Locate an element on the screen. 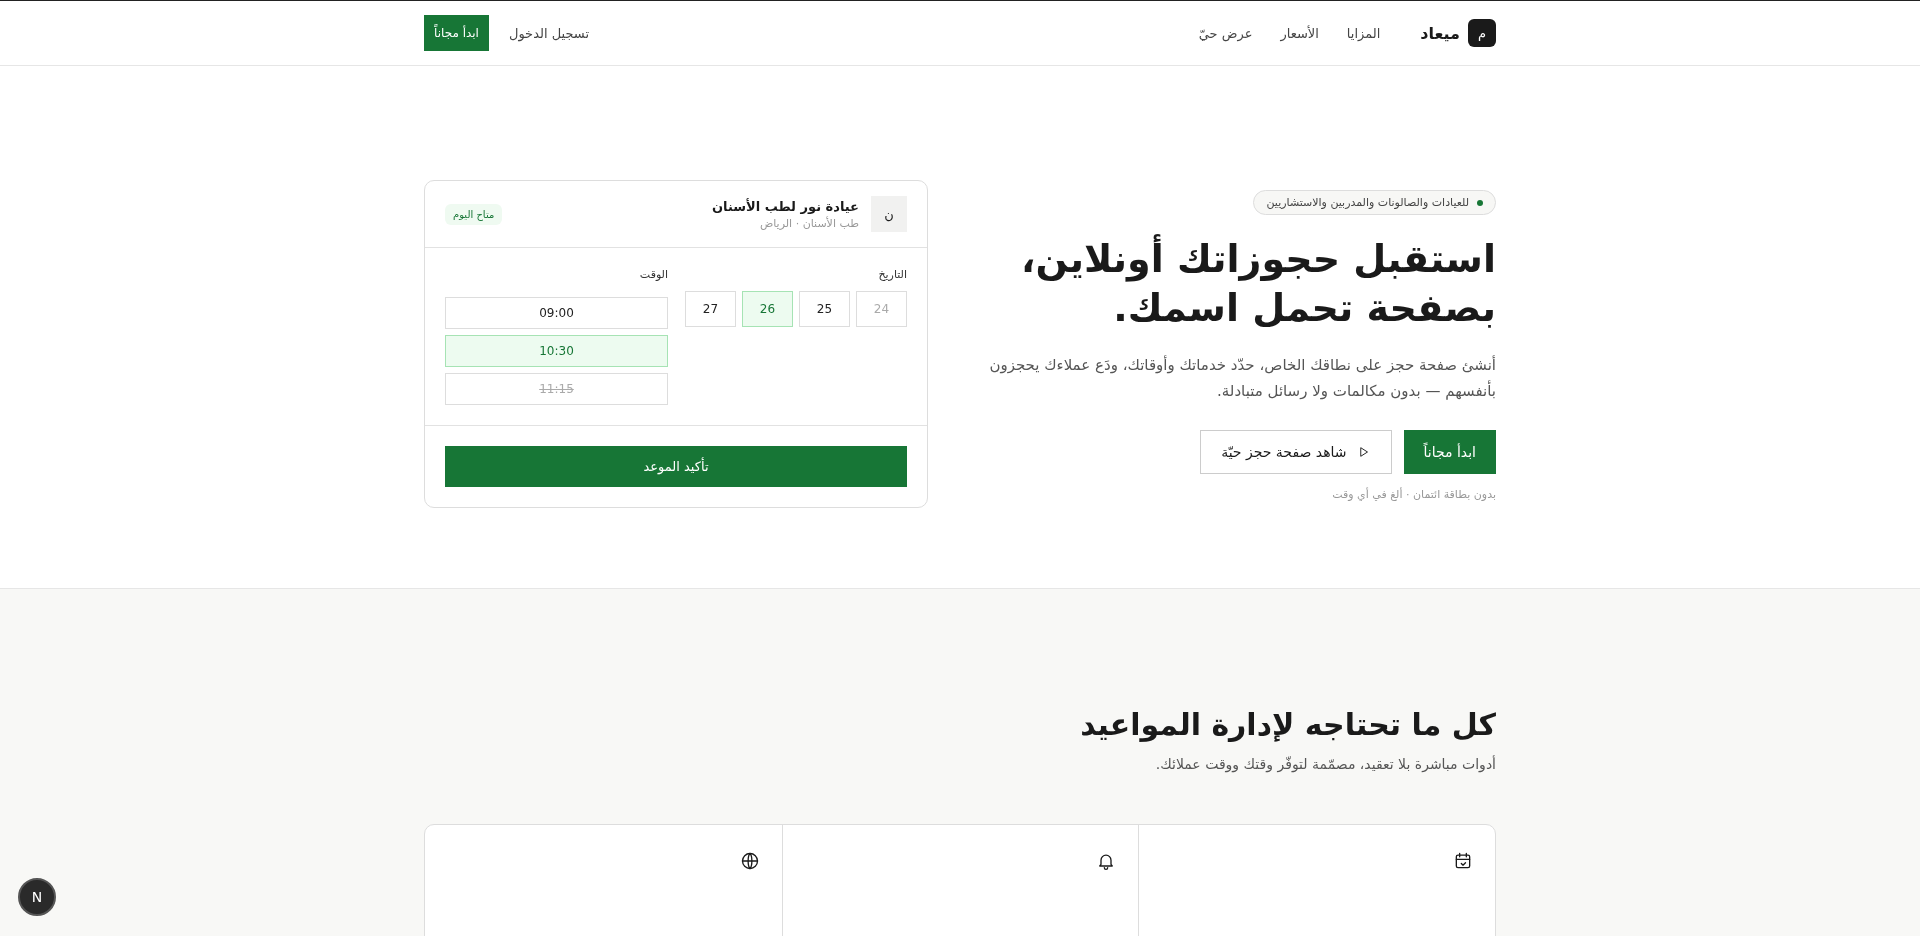  logo-mark: م is located at coordinates (1482, 33).